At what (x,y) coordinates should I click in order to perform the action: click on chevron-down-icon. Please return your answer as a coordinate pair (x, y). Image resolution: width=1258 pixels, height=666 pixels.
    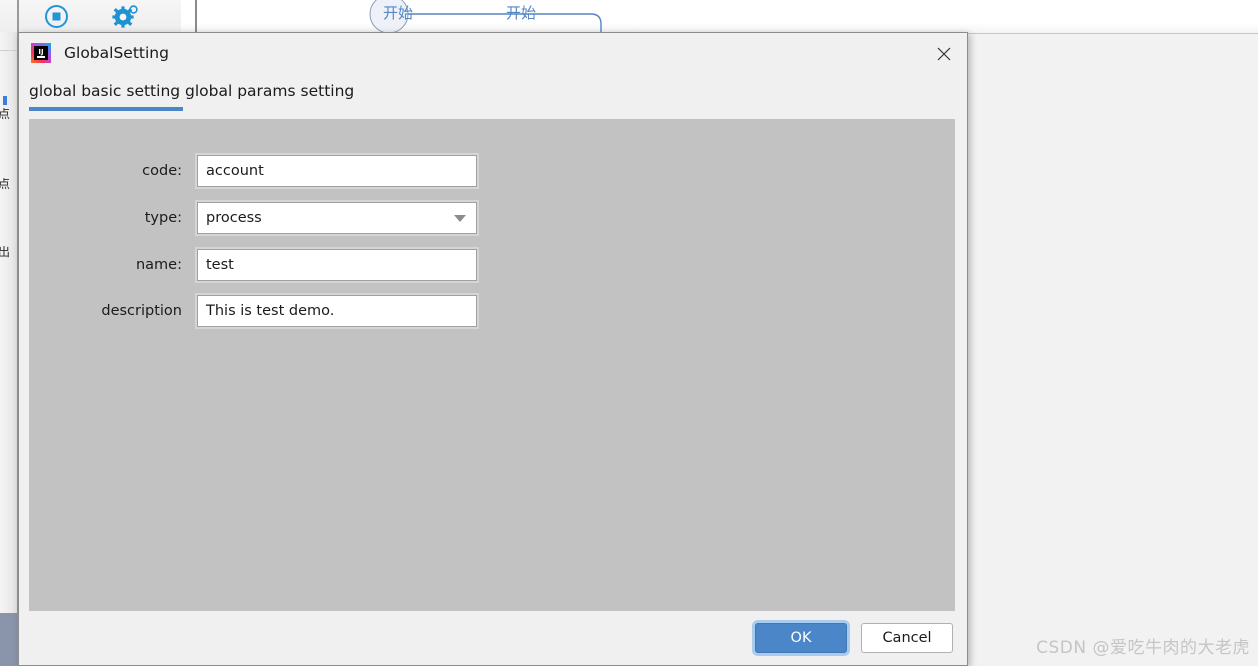
    Looking at the image, I should click on (460, 218).